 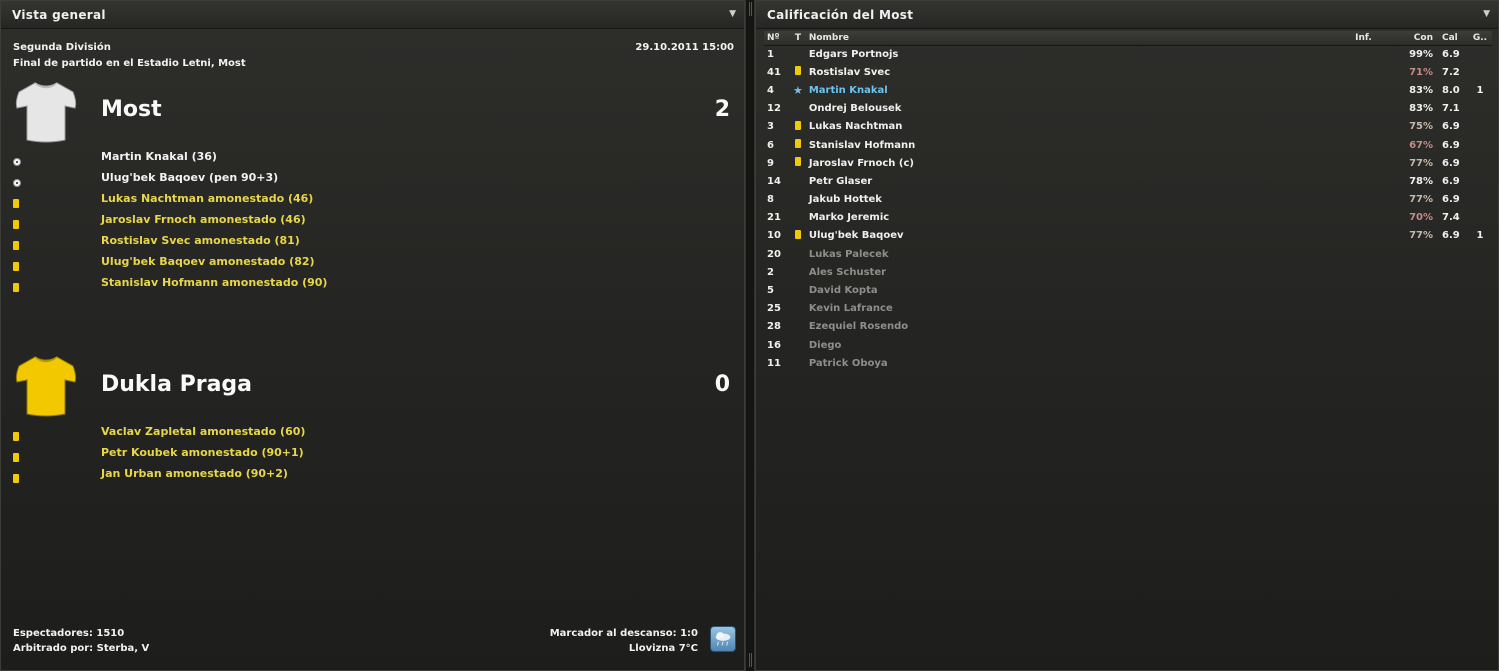 I want to click on player-name: Marko Jeremic, so click(x=1079, y=218).